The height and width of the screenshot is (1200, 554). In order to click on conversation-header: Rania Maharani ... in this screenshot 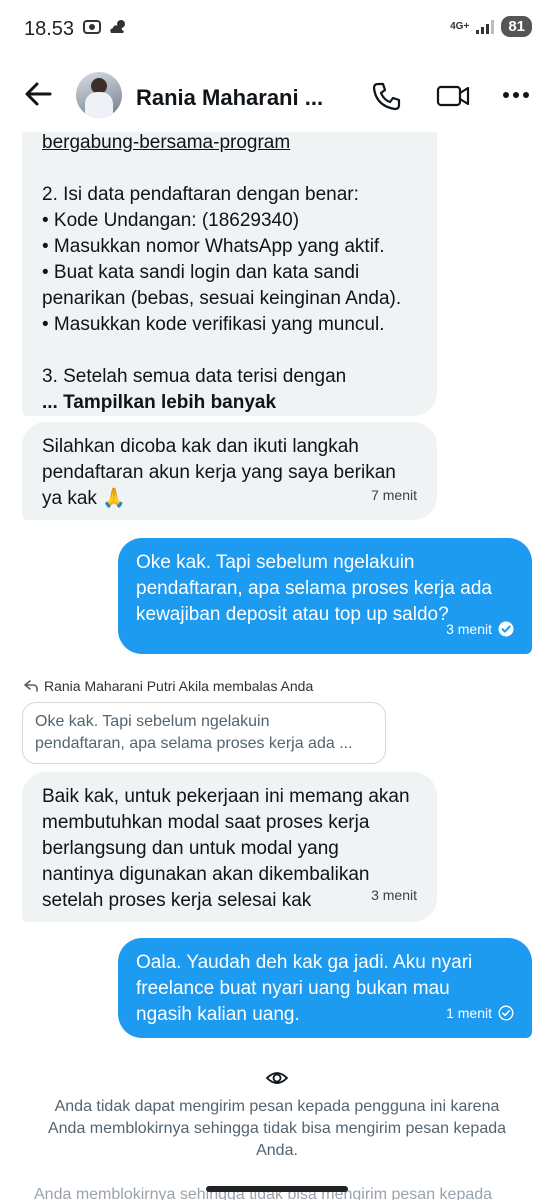, I will do `click(277, 96)`.